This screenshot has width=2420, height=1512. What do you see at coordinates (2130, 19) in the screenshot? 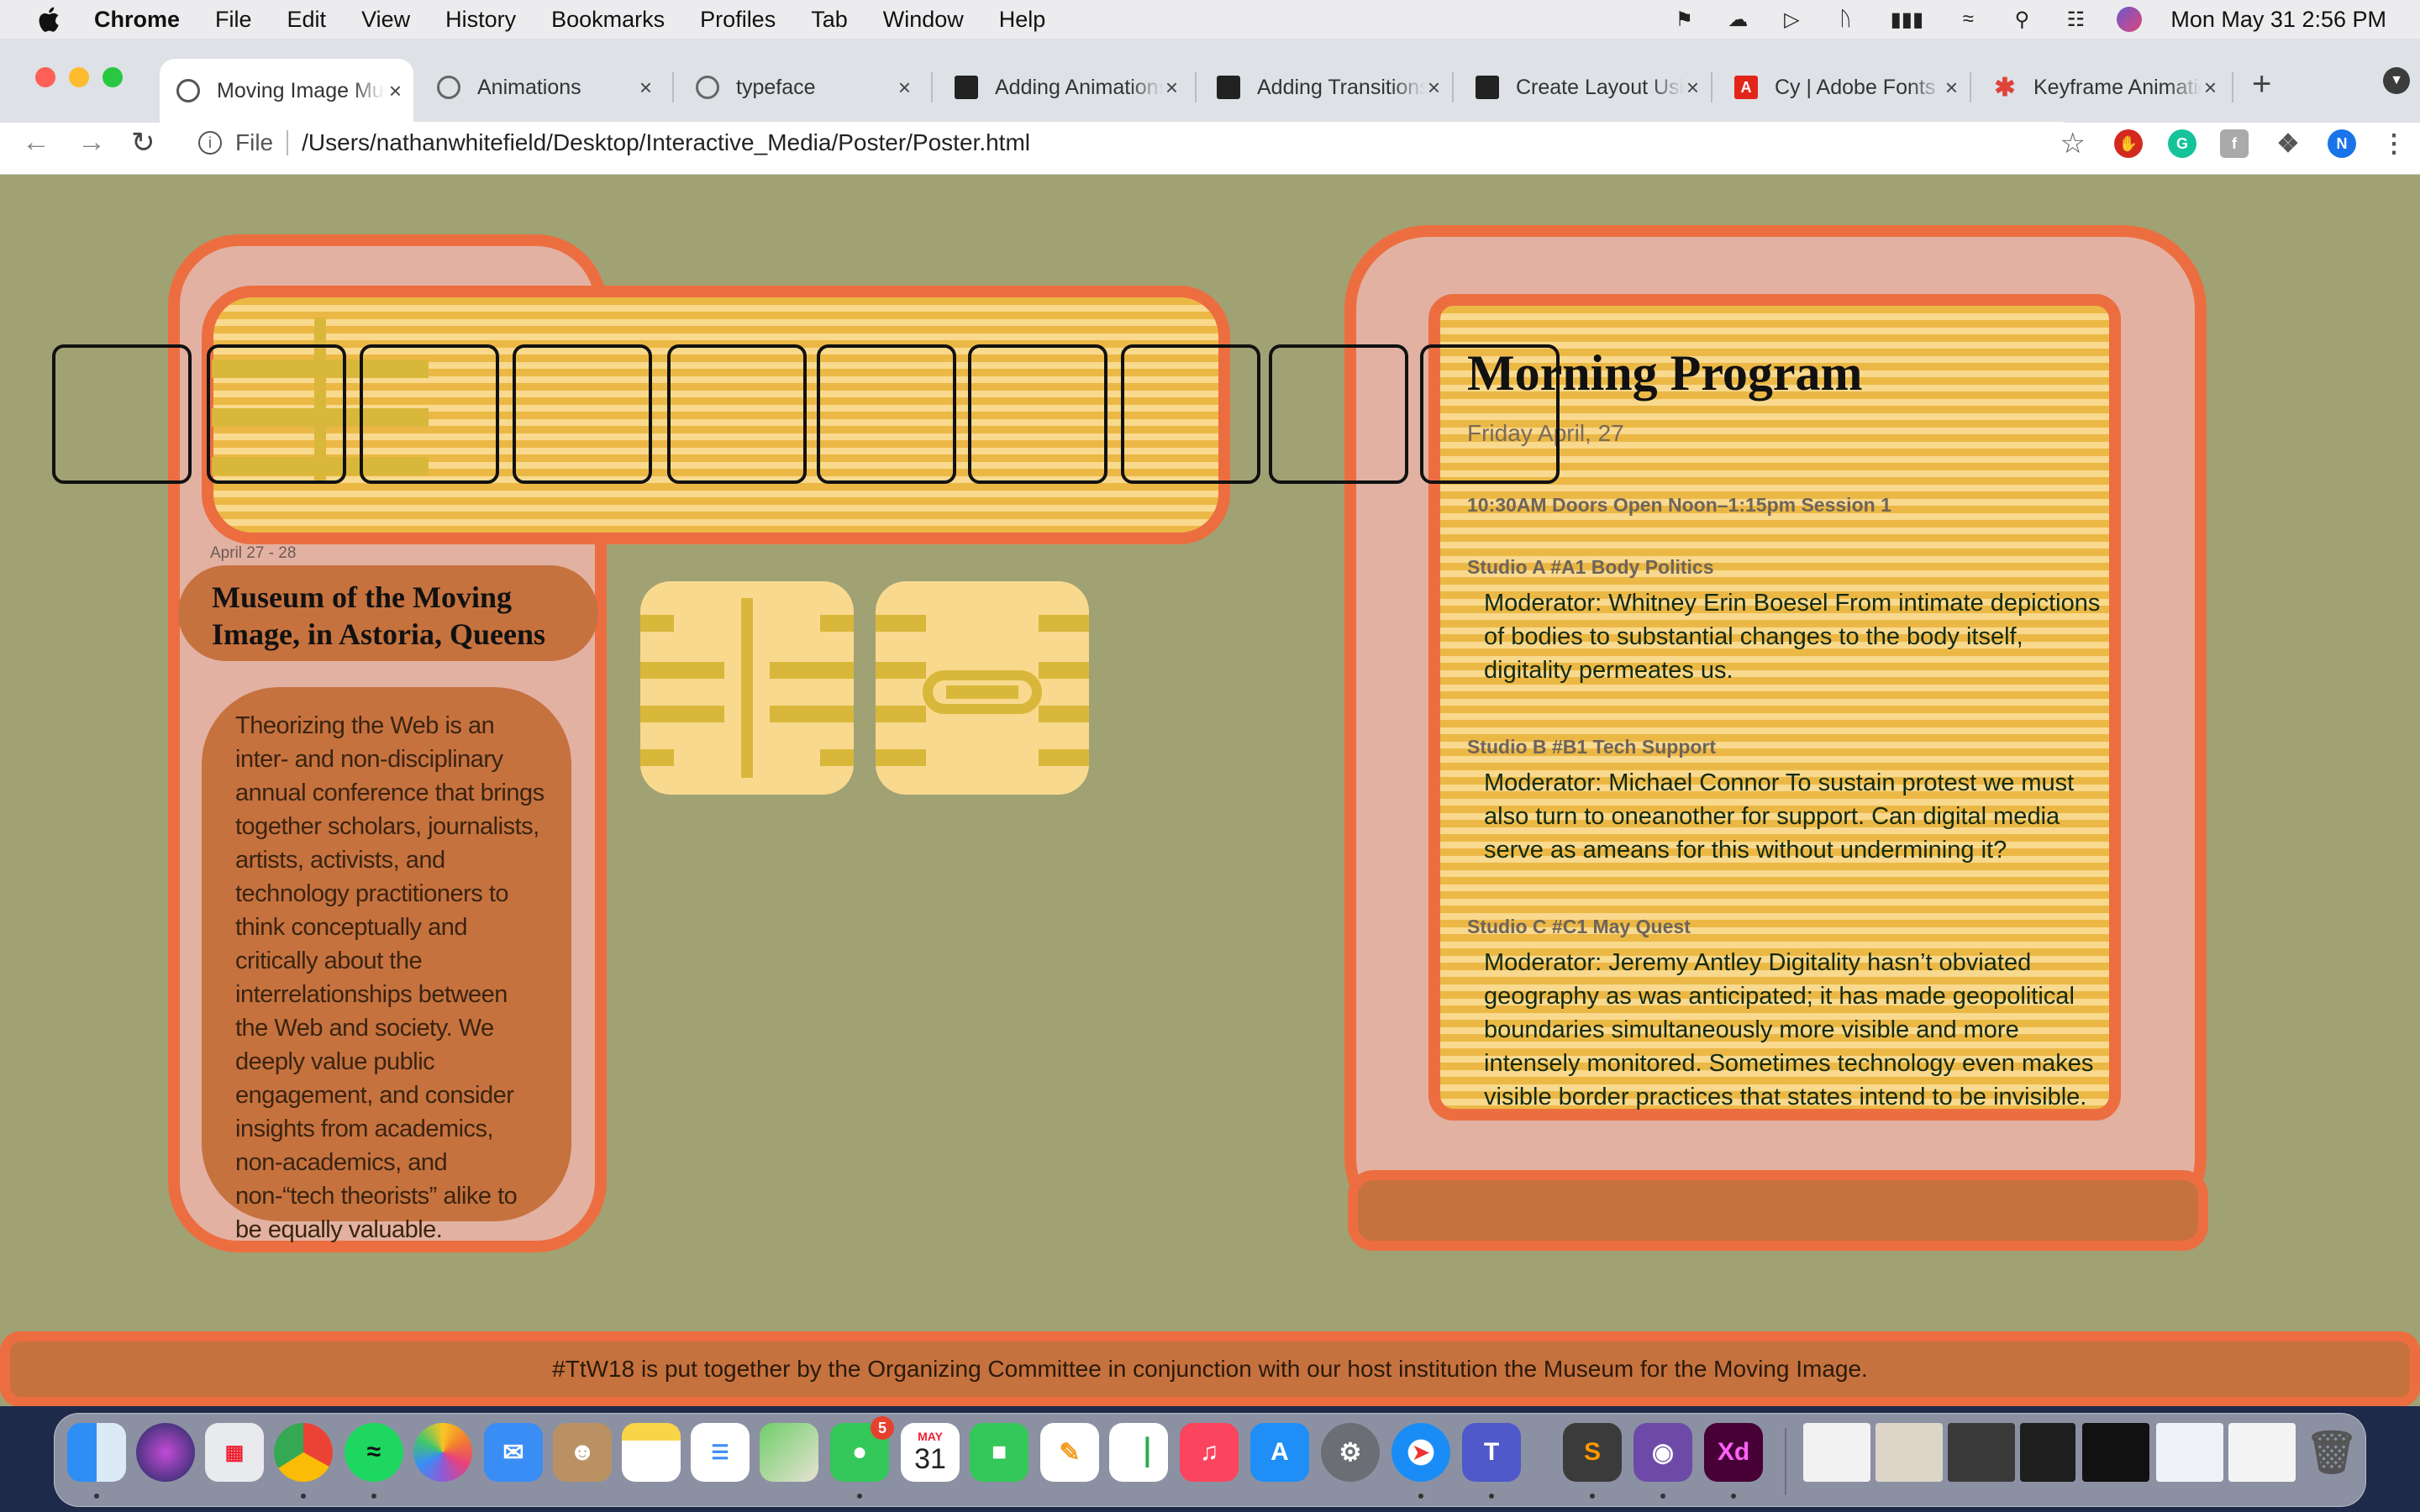
I see `siri-icon` at bounding box center [2130, 19].